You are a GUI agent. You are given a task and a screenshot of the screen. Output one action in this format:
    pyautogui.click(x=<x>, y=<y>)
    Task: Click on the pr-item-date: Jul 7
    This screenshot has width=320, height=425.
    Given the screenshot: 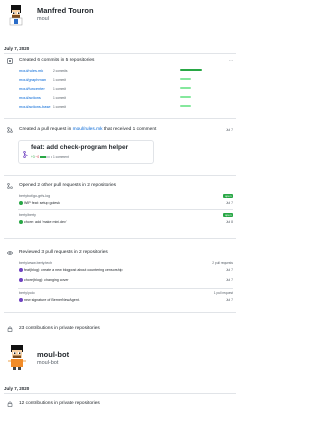 What is the action you would take?
    pyautogui.click(x=229, y=203)
    